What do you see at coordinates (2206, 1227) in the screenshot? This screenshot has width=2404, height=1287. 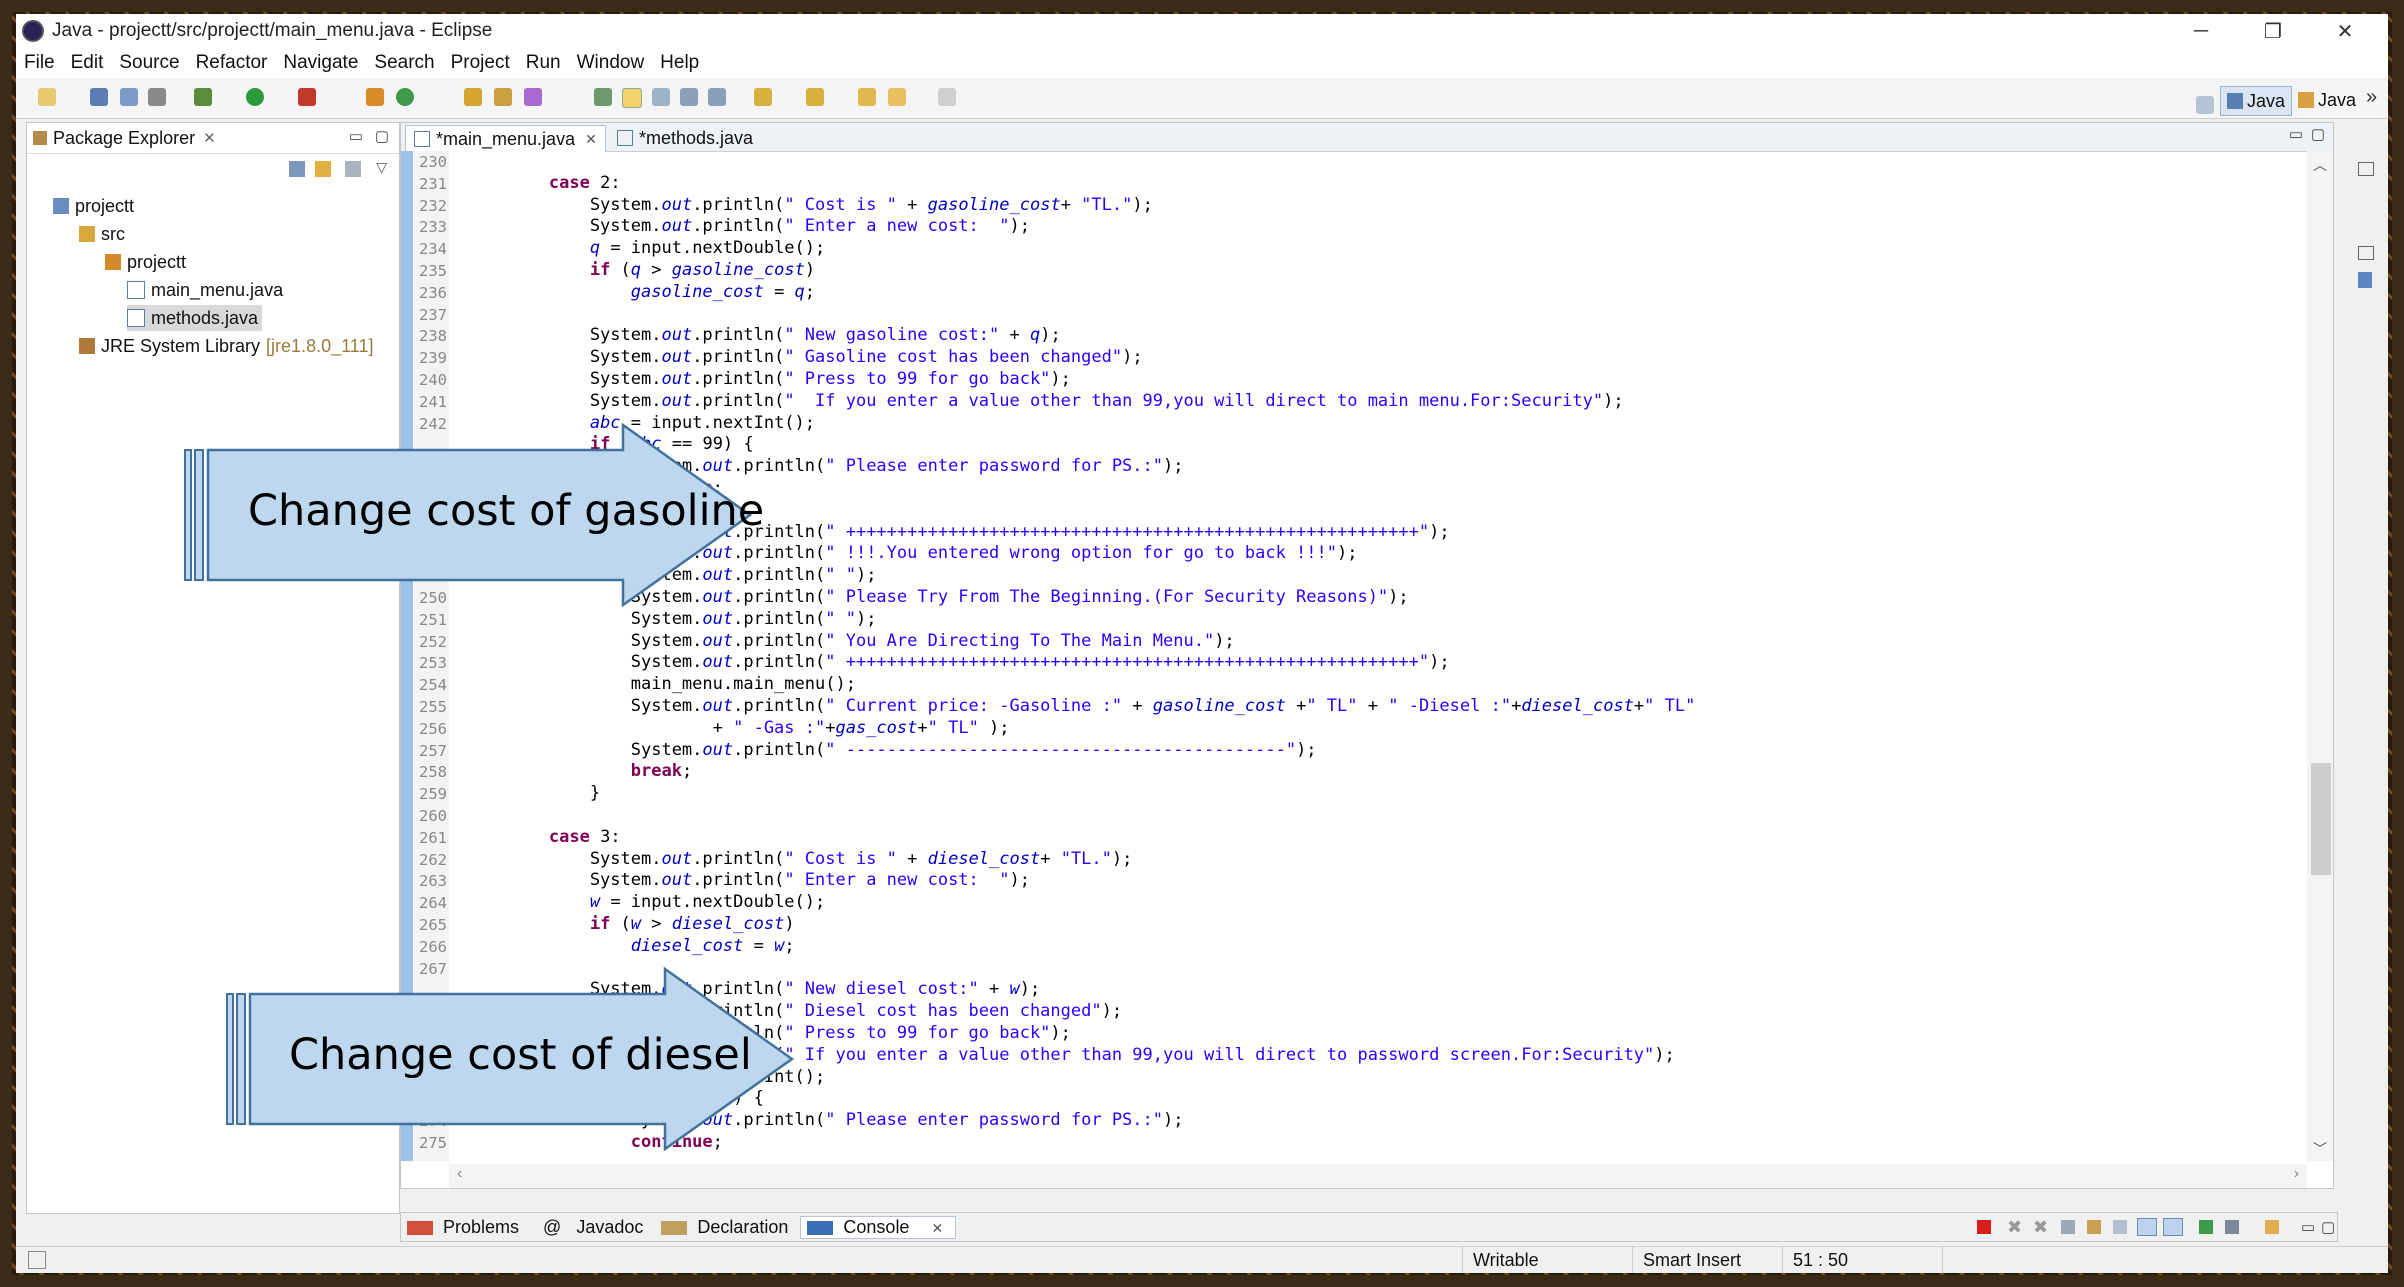 I see `pin-console-icon` at bounding box center [2206, 1227].